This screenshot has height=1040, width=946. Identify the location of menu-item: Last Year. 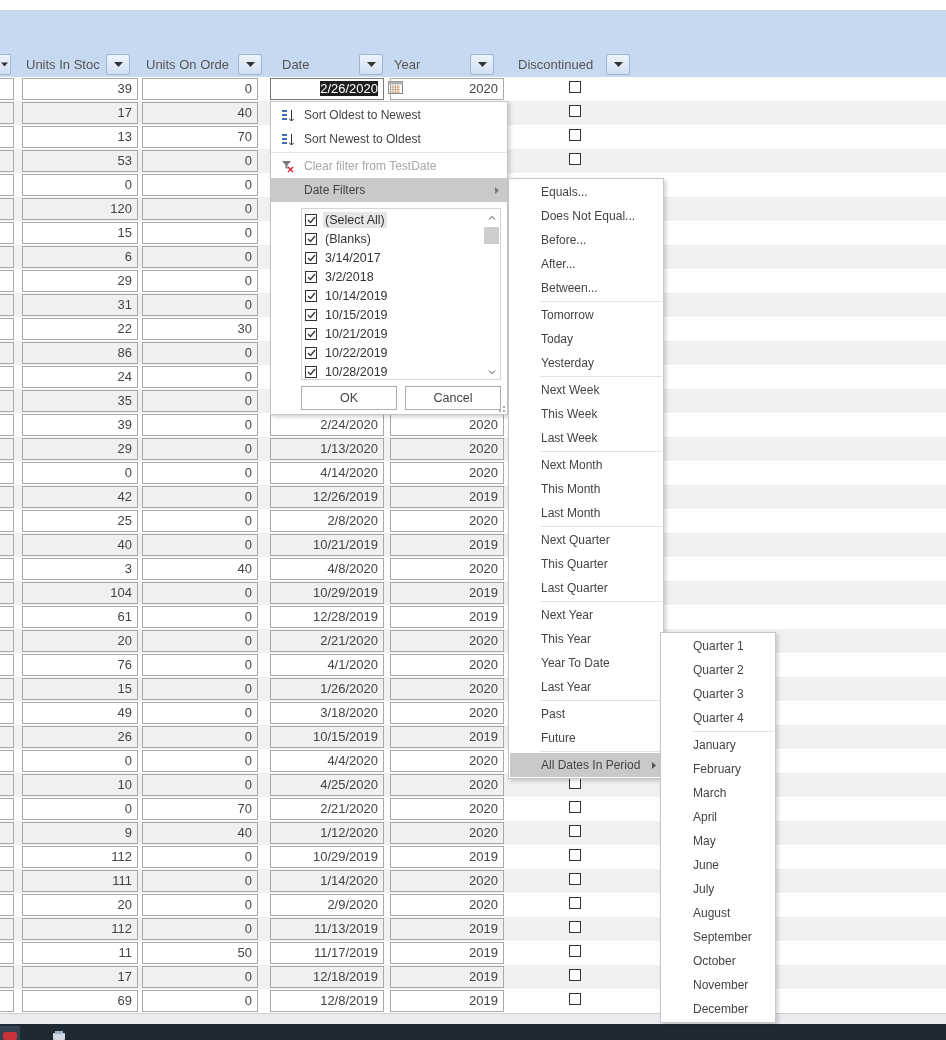
(586, 687).